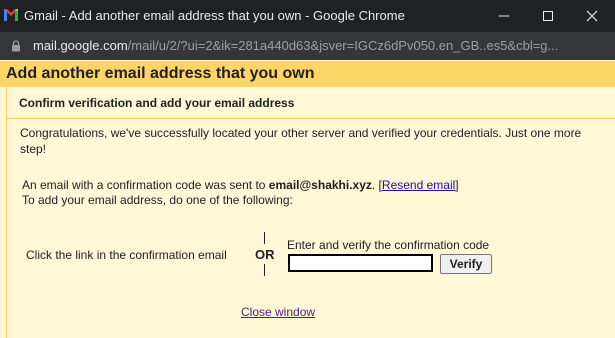  I want to click on maximize-button, so click(548, 16).